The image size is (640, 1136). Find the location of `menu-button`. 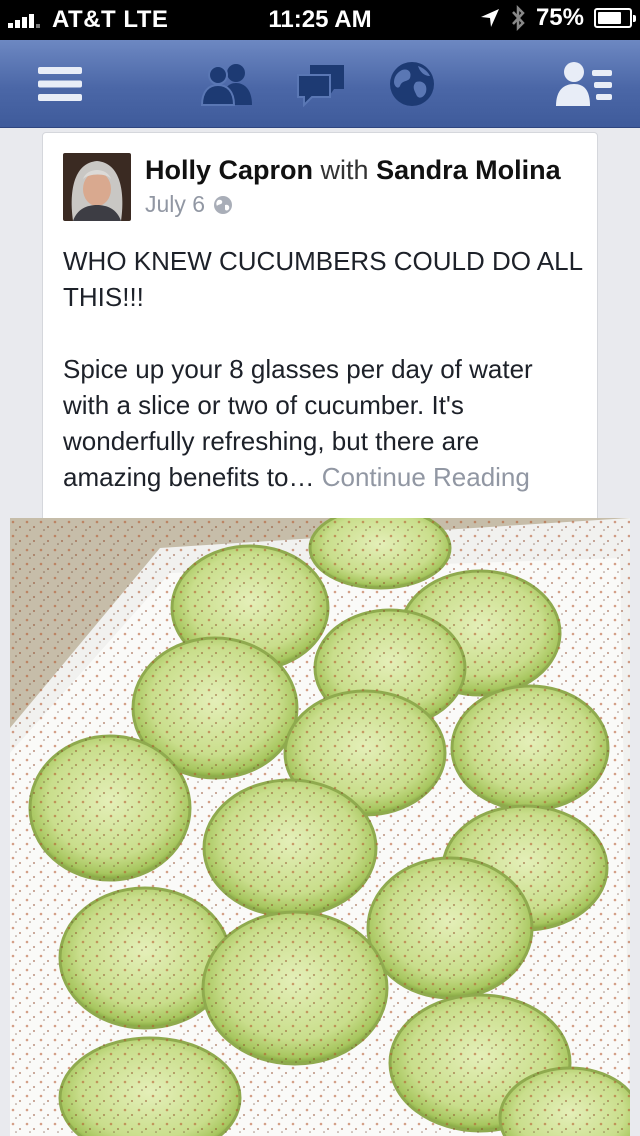

menu-button is located at coordinates (60, 84).